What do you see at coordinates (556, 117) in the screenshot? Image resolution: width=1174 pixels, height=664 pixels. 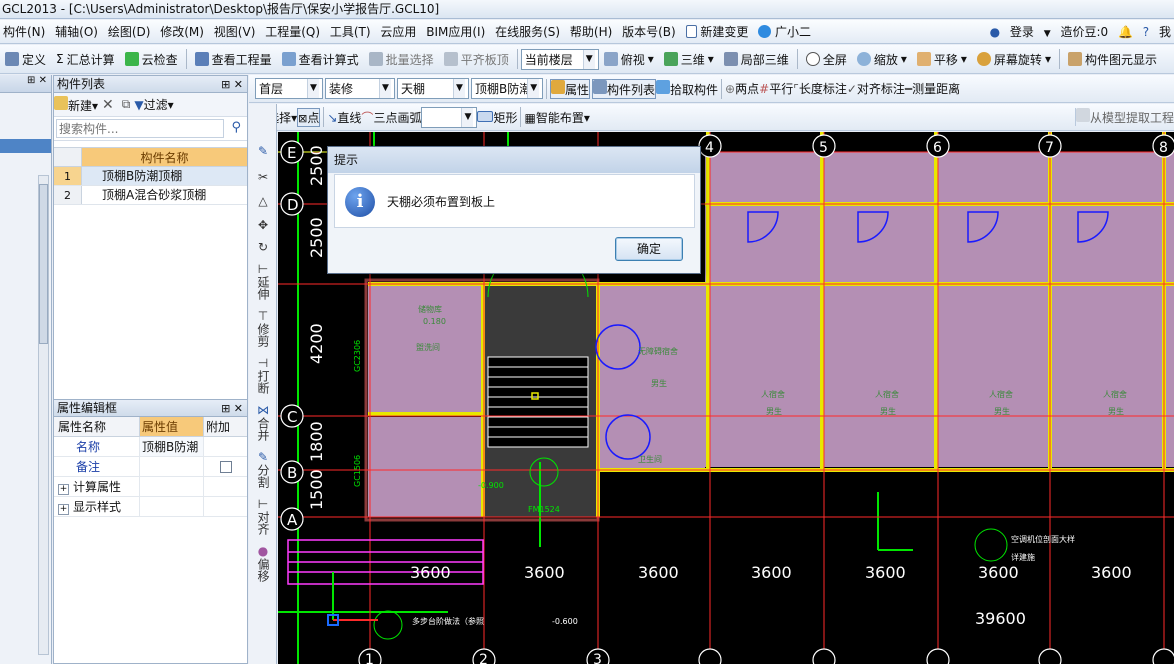 I see `smart-layout-button: ▦智能布置▾` at bounding box center [556, 117].